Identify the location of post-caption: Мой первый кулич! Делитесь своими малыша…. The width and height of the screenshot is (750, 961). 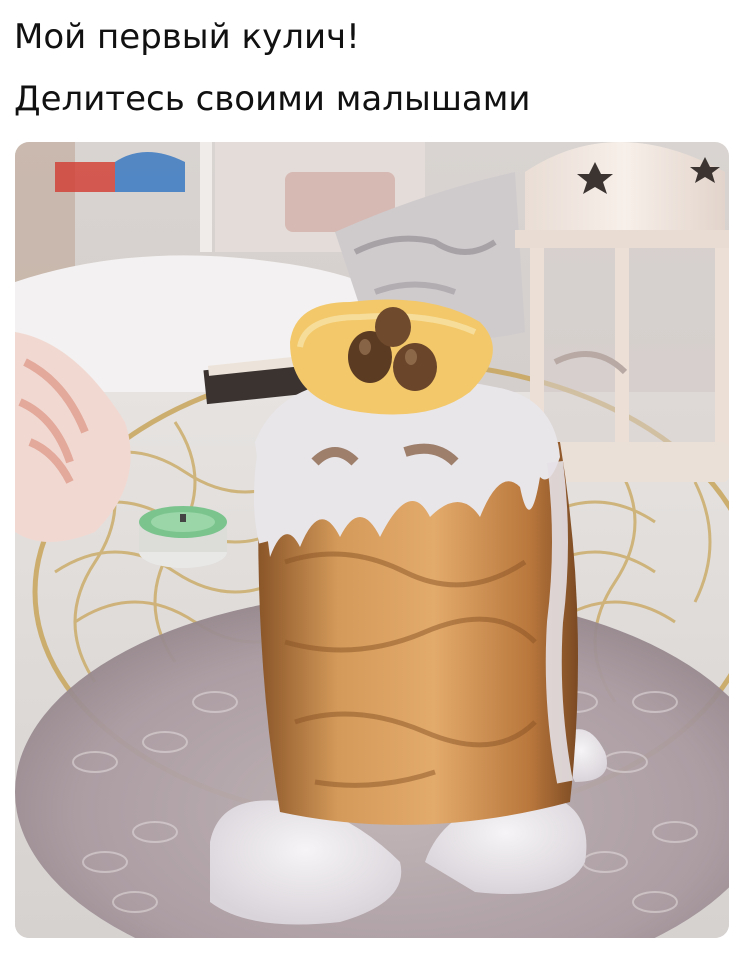
(374, 68).